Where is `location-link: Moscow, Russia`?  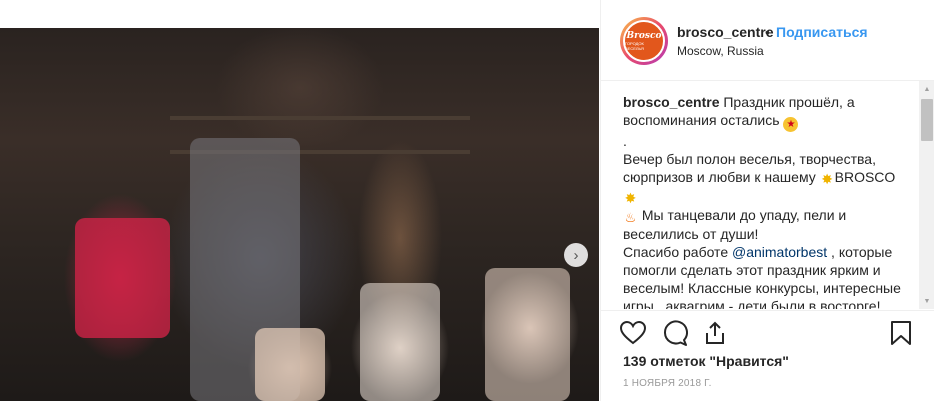
location-link: Moscow, Russia is located at coordinates (720, 51).